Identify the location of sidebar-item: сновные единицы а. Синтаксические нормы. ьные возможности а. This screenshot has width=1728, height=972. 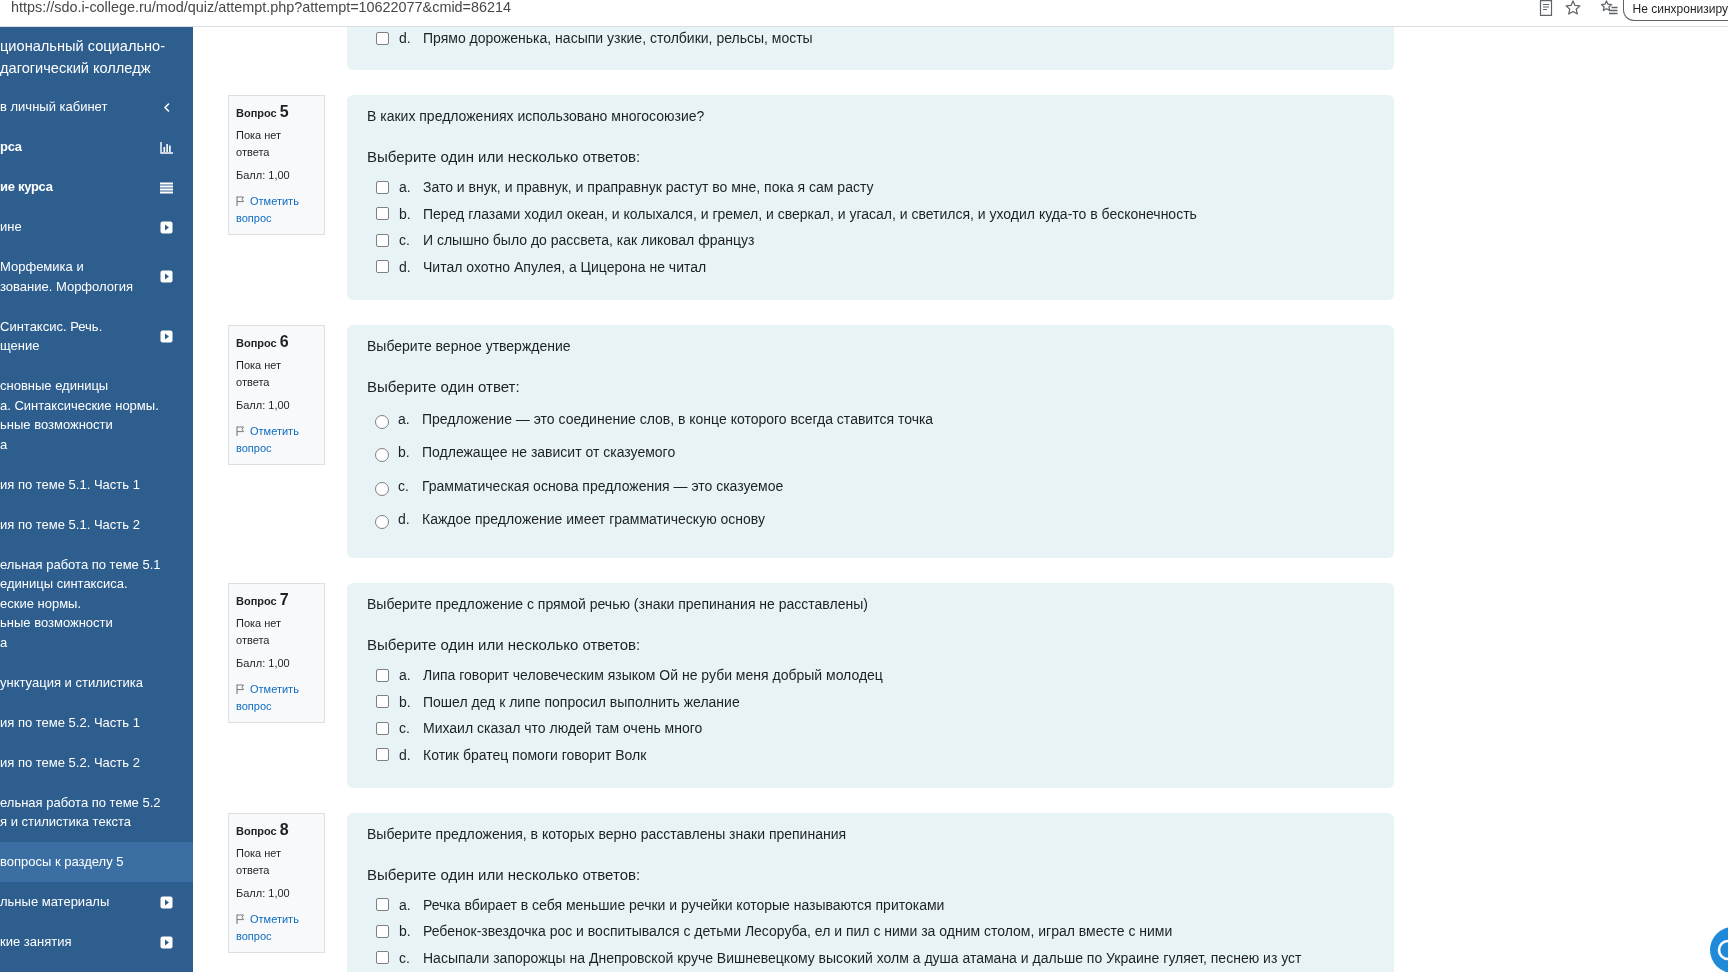
(96, 415).